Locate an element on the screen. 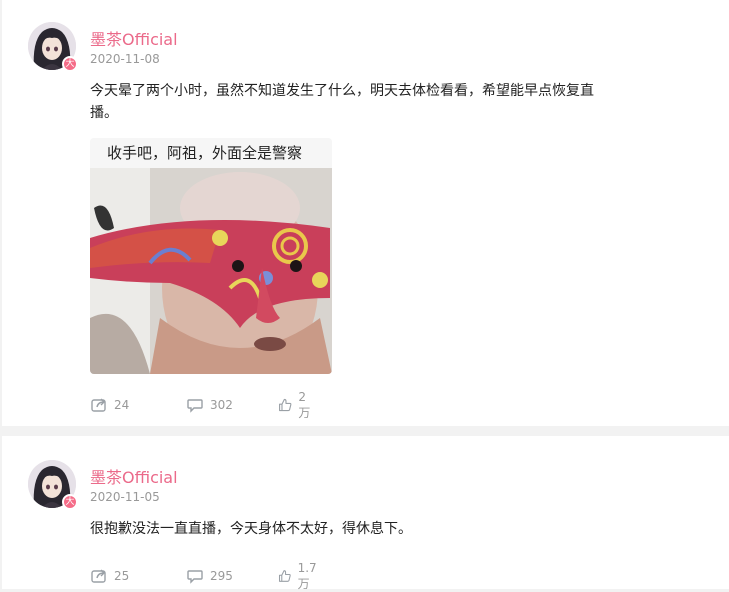 The height and width of the screenshot is (592, 729). comment-button: 295 is located at coordinates (209, 576).